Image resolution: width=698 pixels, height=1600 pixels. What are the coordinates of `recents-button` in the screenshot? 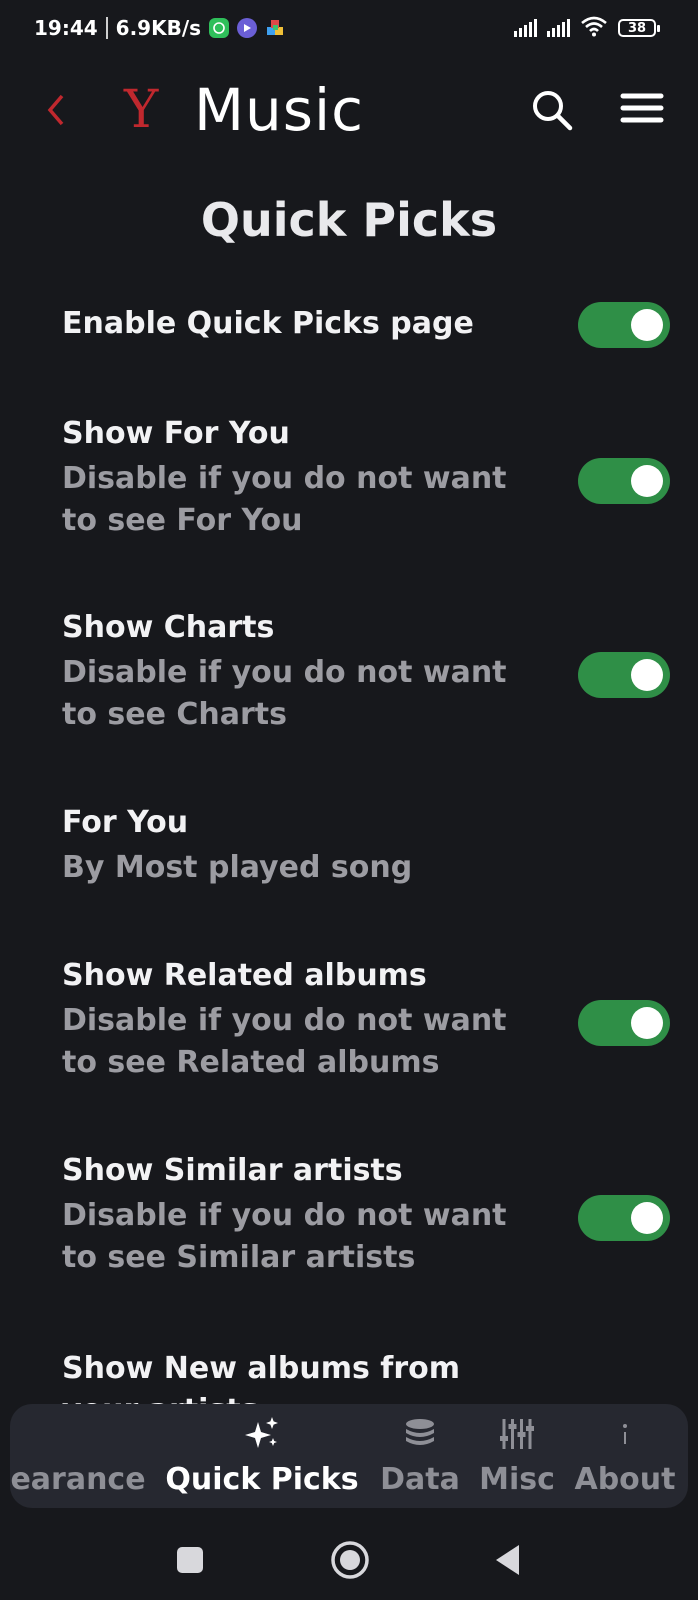 It's located at (190, 1560).